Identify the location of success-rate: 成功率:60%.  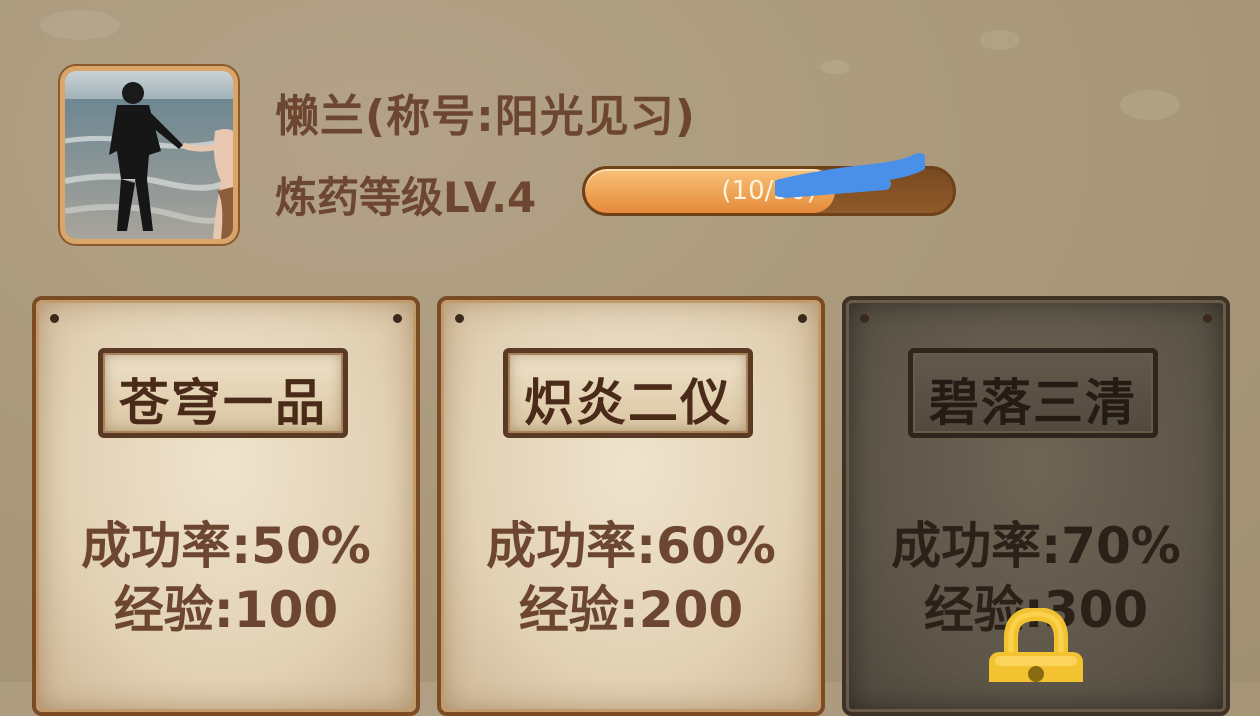
(631, 546).